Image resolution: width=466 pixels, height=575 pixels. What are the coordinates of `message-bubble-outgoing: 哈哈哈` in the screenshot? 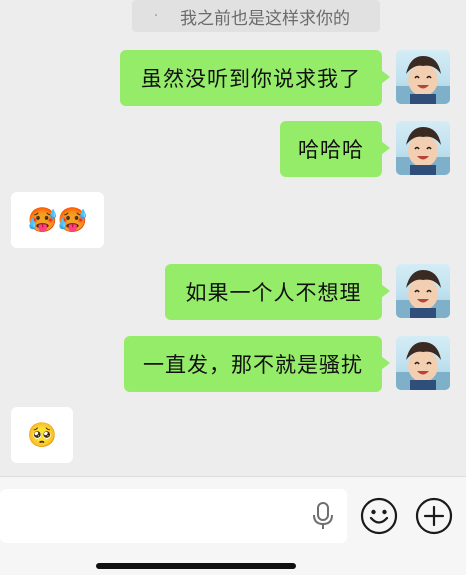 It's located at (335, 149).